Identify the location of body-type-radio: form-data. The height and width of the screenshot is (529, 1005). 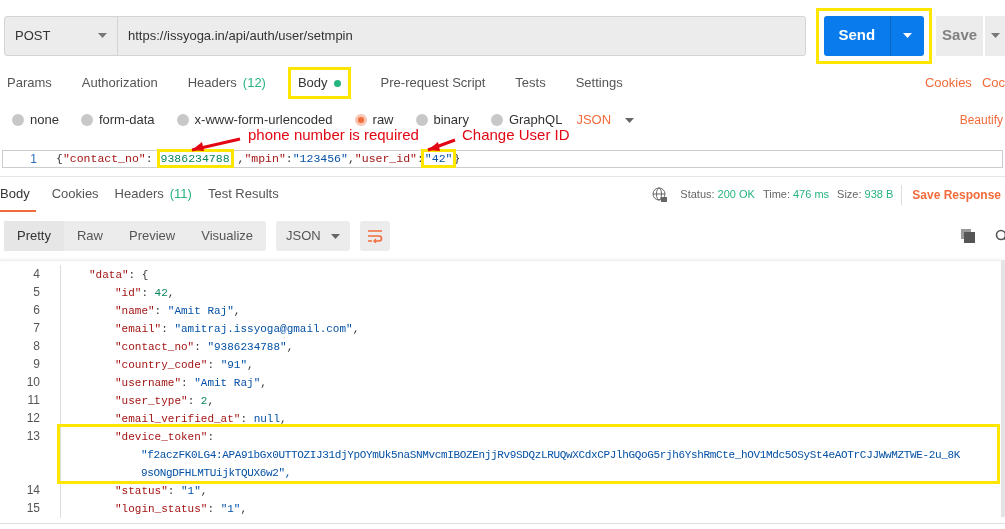
(117, 120).